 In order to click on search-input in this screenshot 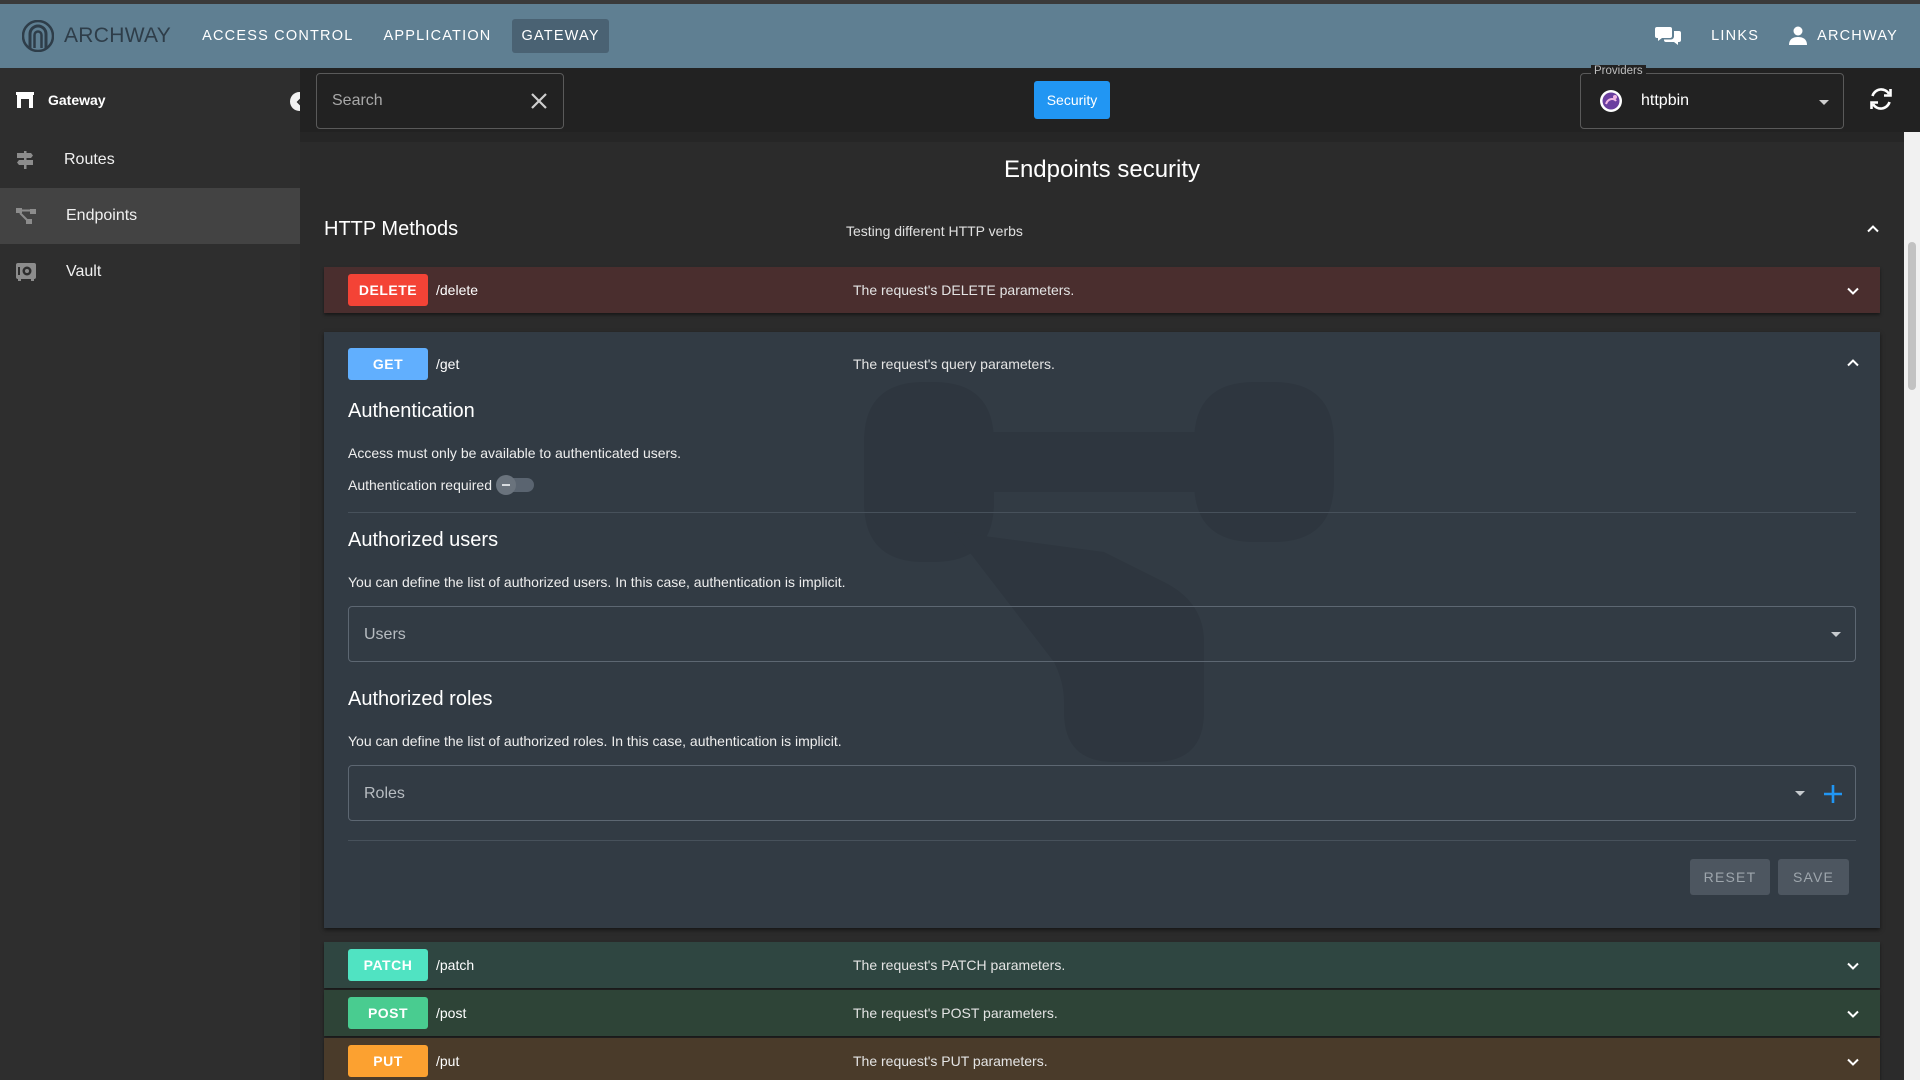, I will do `click(427, 101)`.